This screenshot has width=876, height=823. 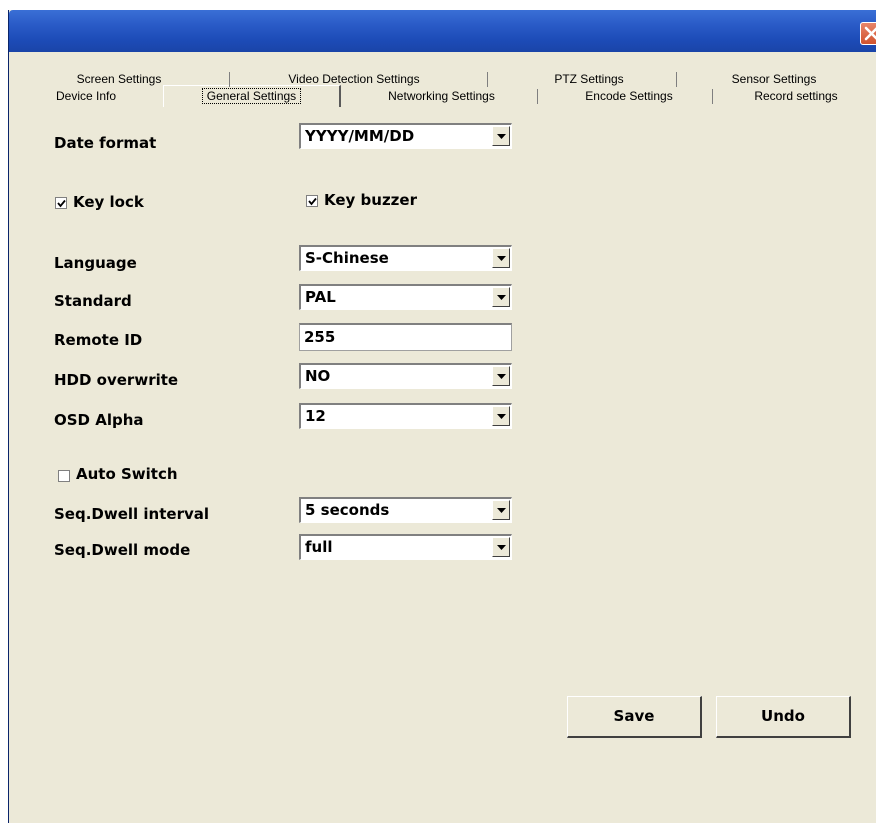 I want to click on close-button, so click(x=868, y=33).